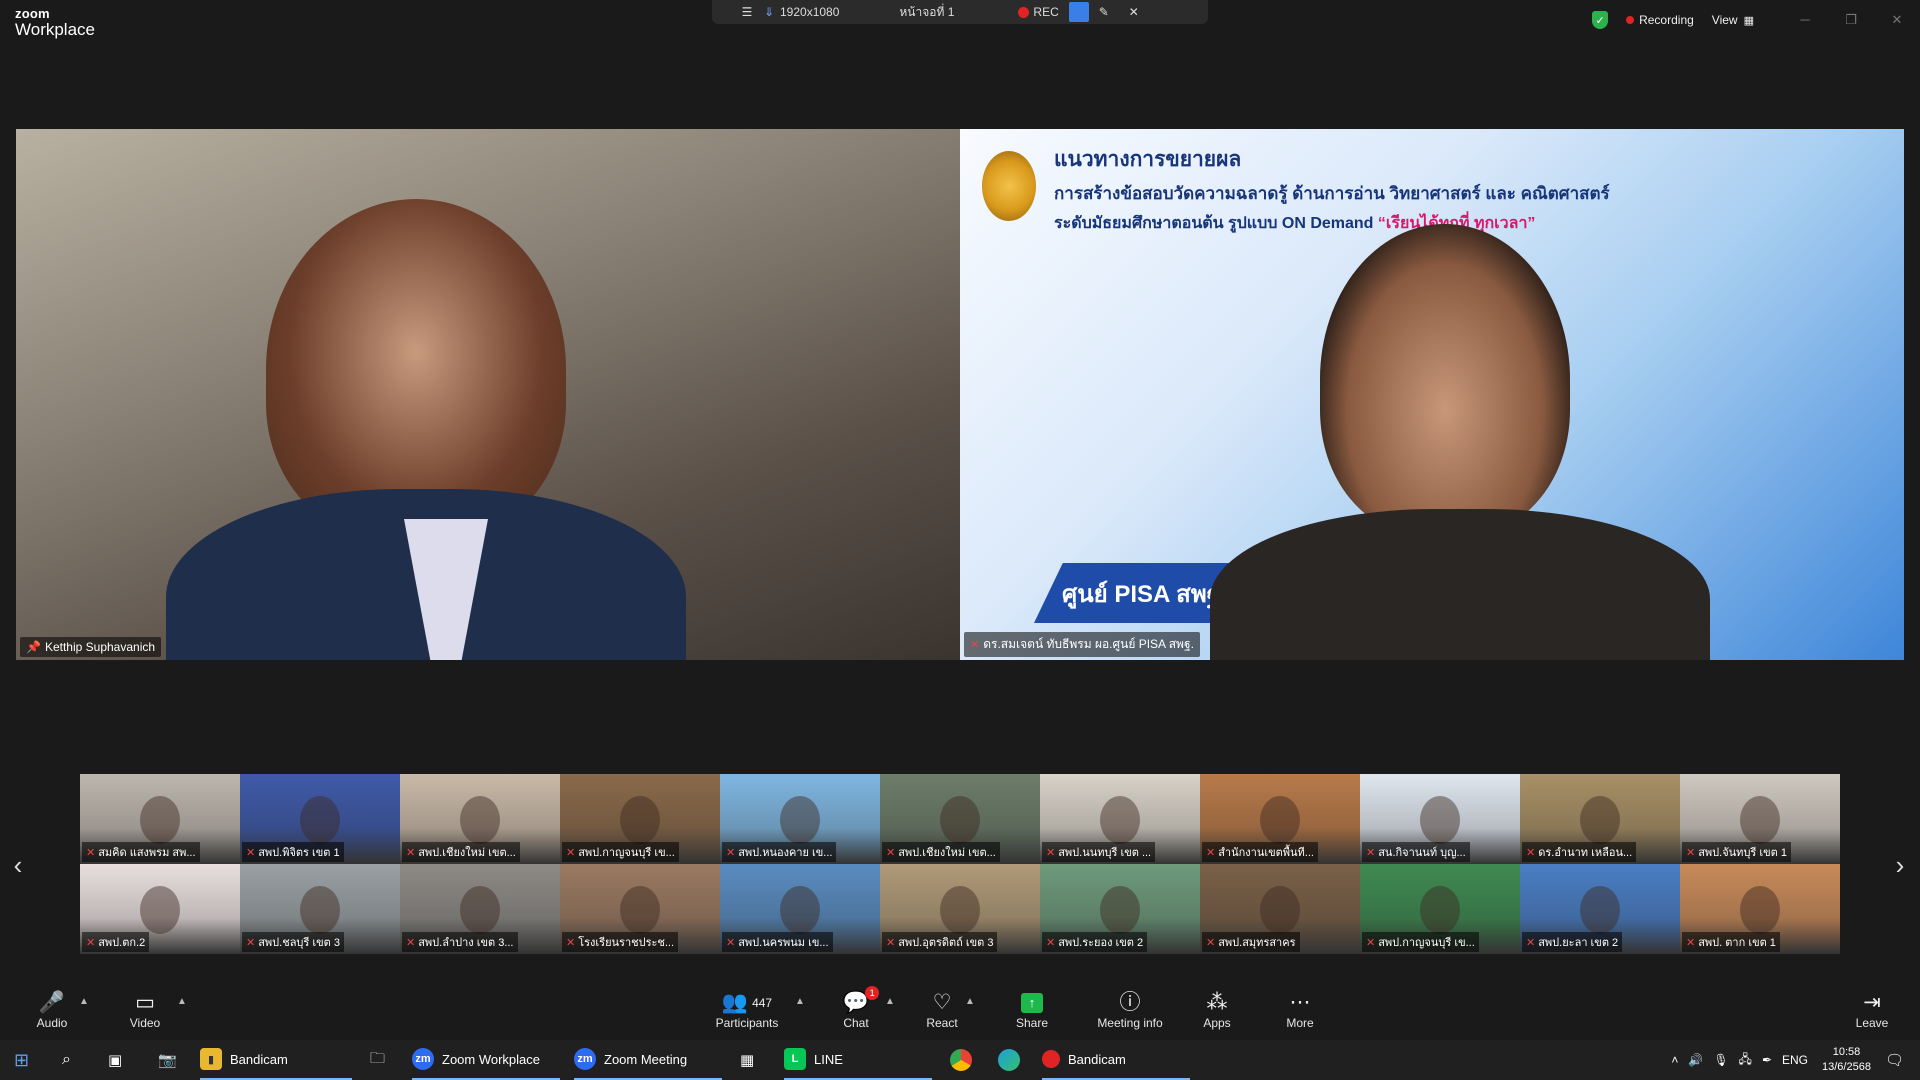 The width and height of the screenshot is (1920, 1080). I want to click on calculator-icon: ▦, so click(747, 1060).